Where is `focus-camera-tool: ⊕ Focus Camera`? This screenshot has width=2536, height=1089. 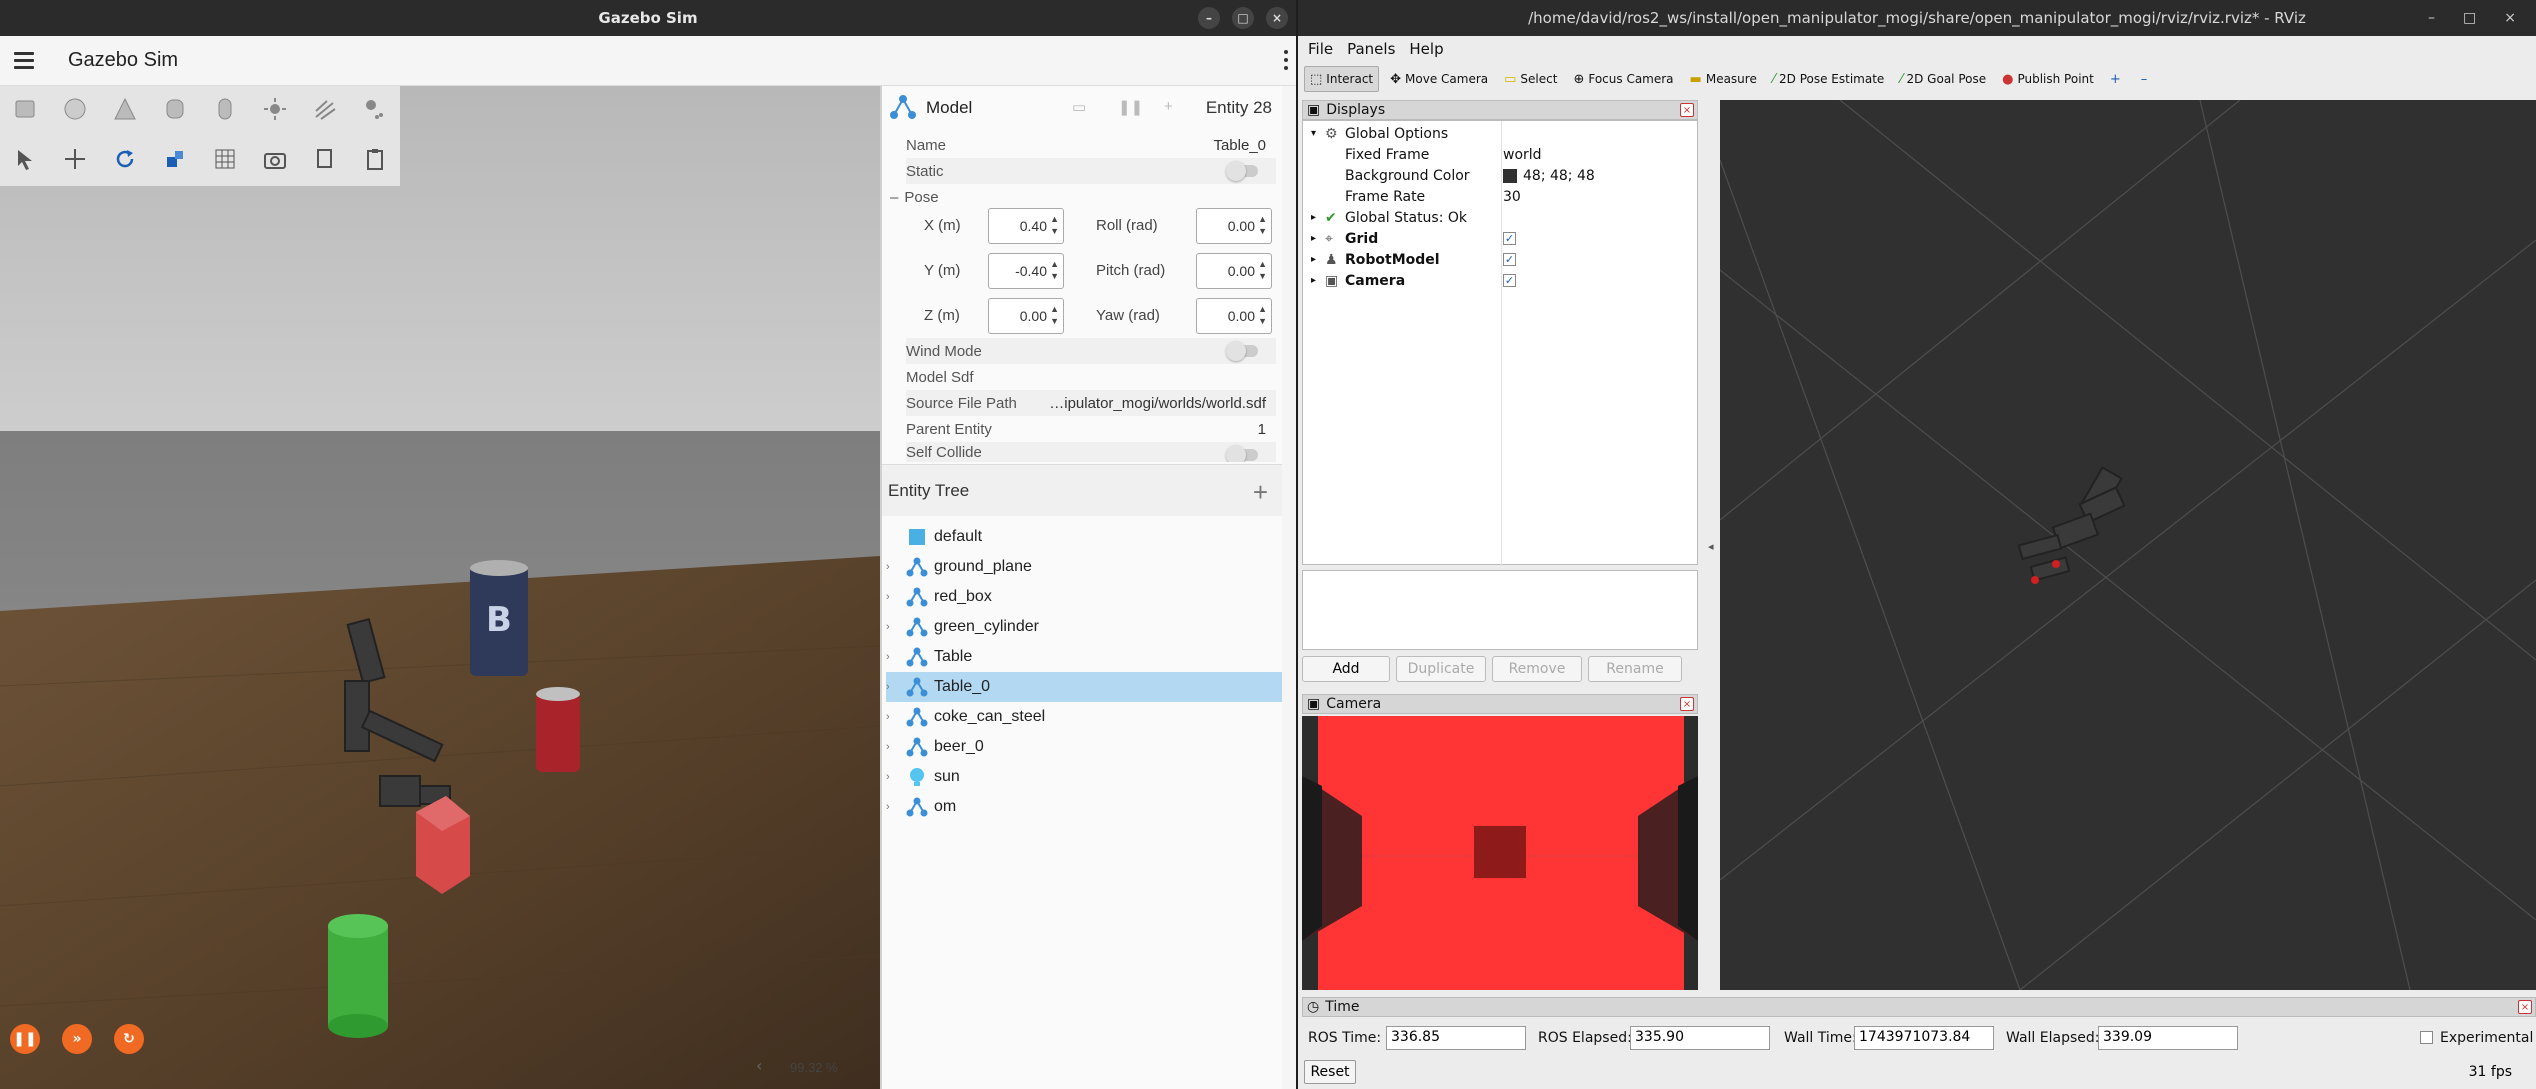 focus-camera-tool: ⊕ Focus Camera is located at coordinates (1623, 79).